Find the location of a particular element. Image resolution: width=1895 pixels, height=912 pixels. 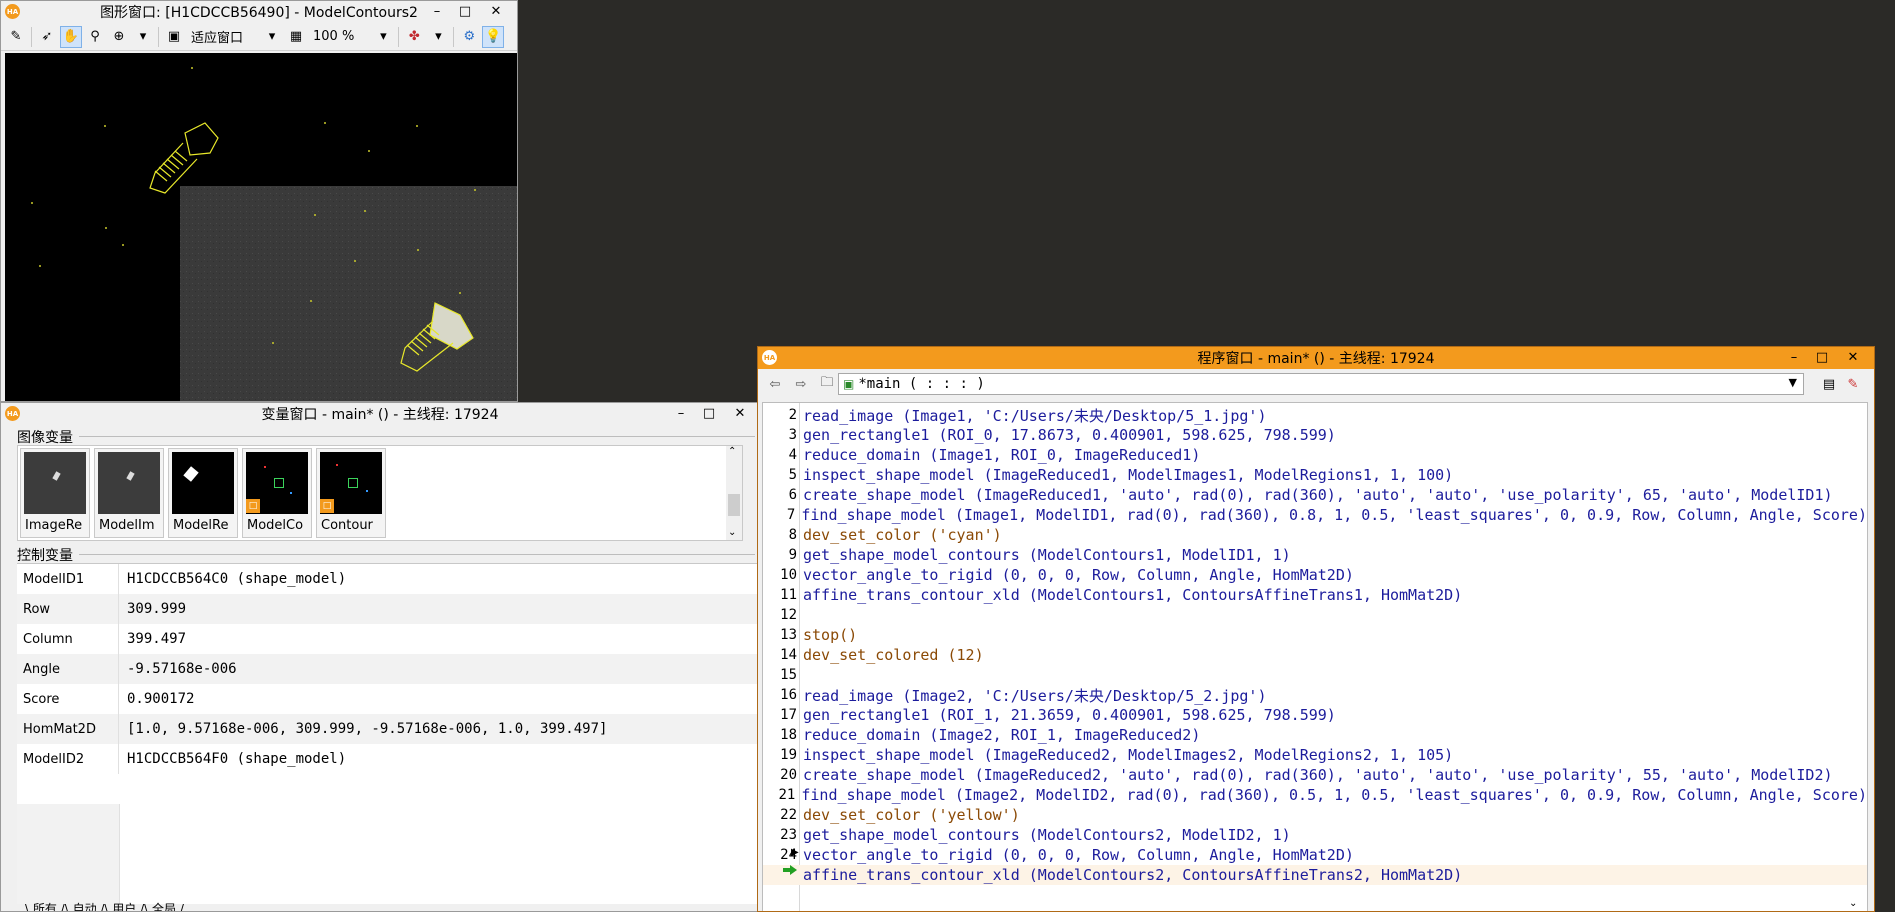

code-line: 15 is located at coordinates (1315, 675).